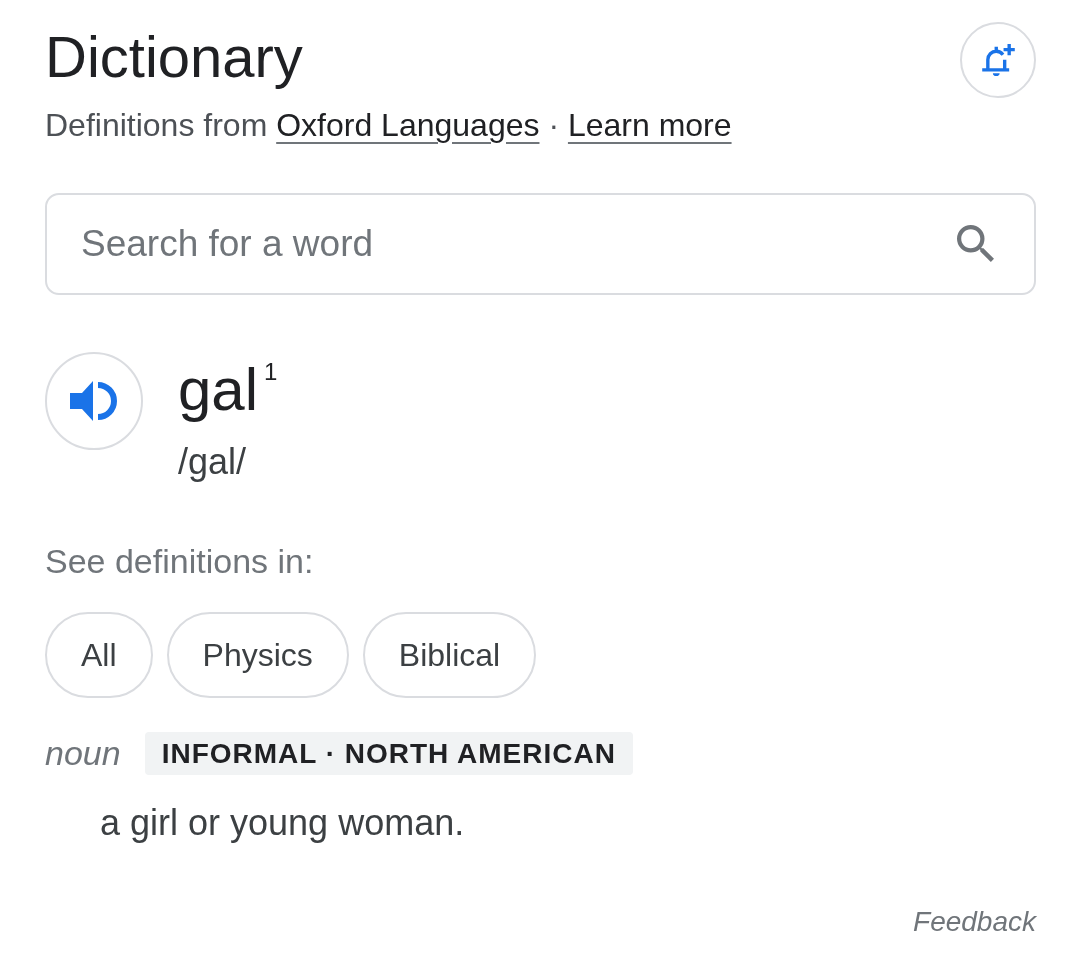 The width and height of the screenshot is (1080, 970). Describe the element at coordinates (174, 57) in the screenshot. I see `card-title: Dictionary` at that location.